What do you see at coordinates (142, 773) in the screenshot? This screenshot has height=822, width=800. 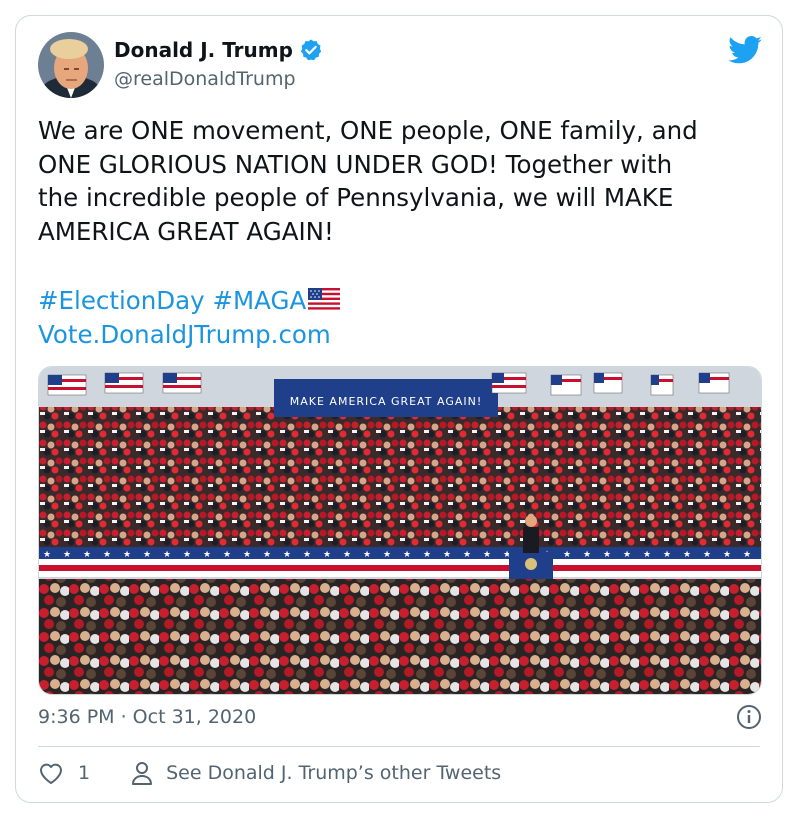 I see `user-icon` at bounding box center [142, 773].